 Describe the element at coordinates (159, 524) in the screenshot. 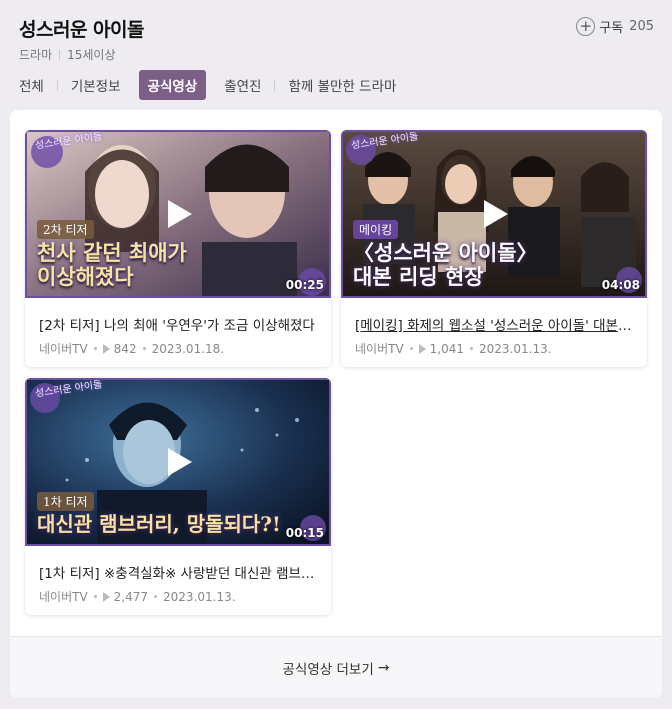

I see `caption-line: 대신관 램브러리, 망돌되다?!` at that location.